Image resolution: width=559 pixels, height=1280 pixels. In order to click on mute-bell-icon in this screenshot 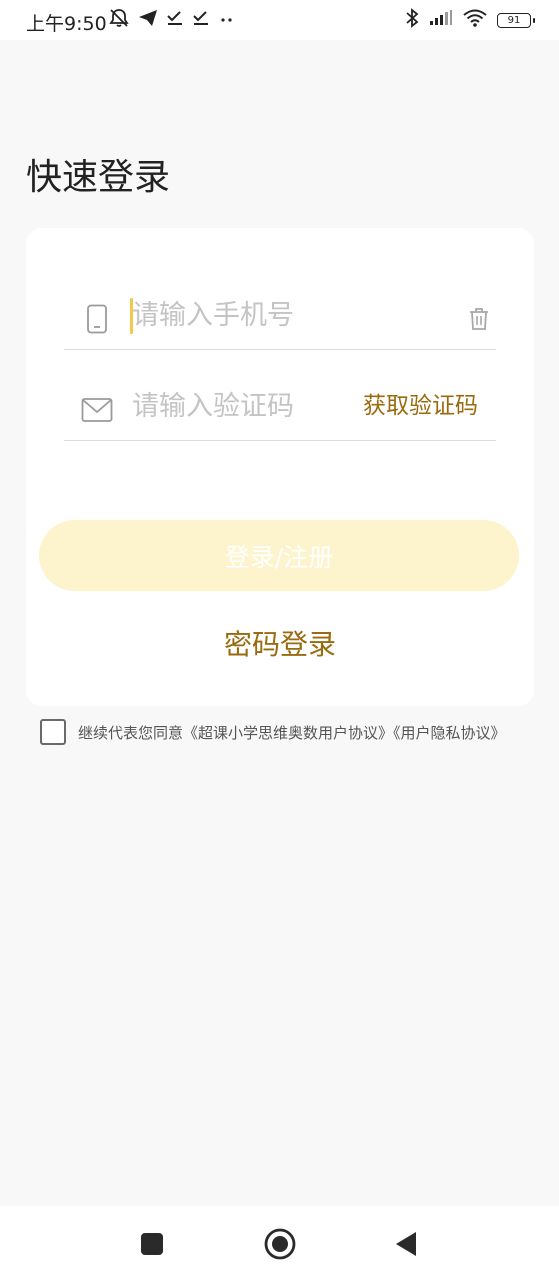, I will do `click(119, 20)`.